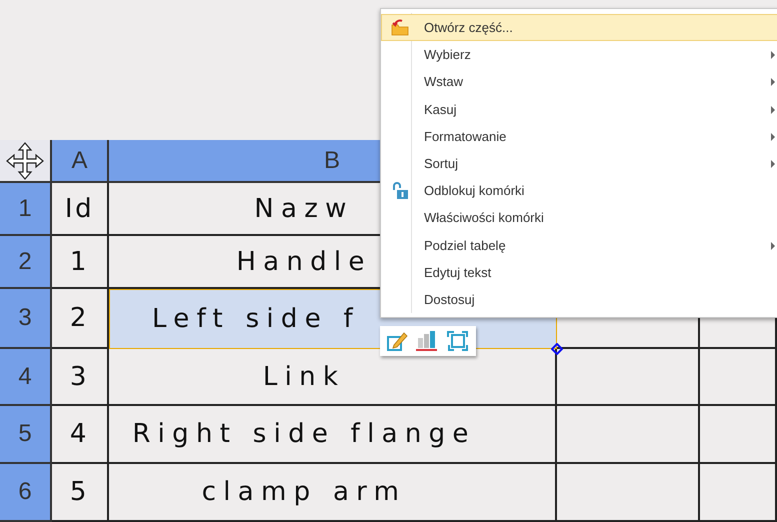  I want to click on move-icon, so click(25, 160).